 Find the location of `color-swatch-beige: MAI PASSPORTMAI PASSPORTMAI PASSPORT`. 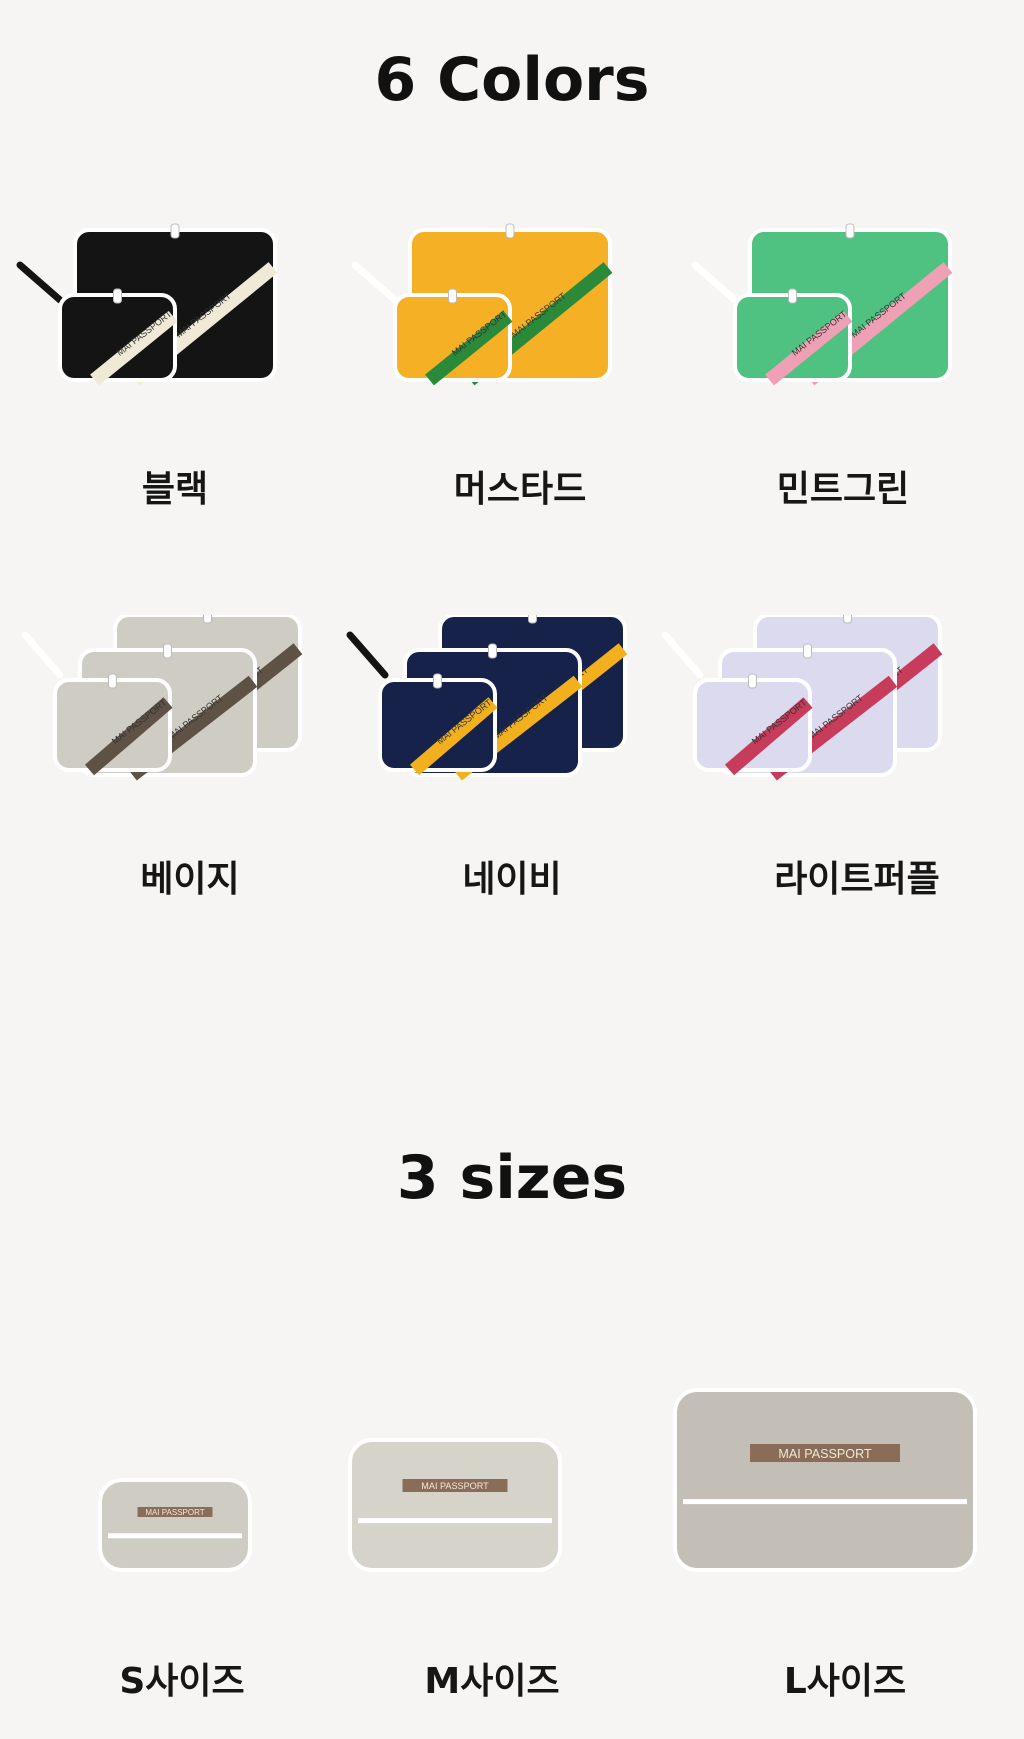

color-swatch-beige: MAI PASSPORTMAI PASSPORTMAI PASSPORT is located at coordinates (180, 735).